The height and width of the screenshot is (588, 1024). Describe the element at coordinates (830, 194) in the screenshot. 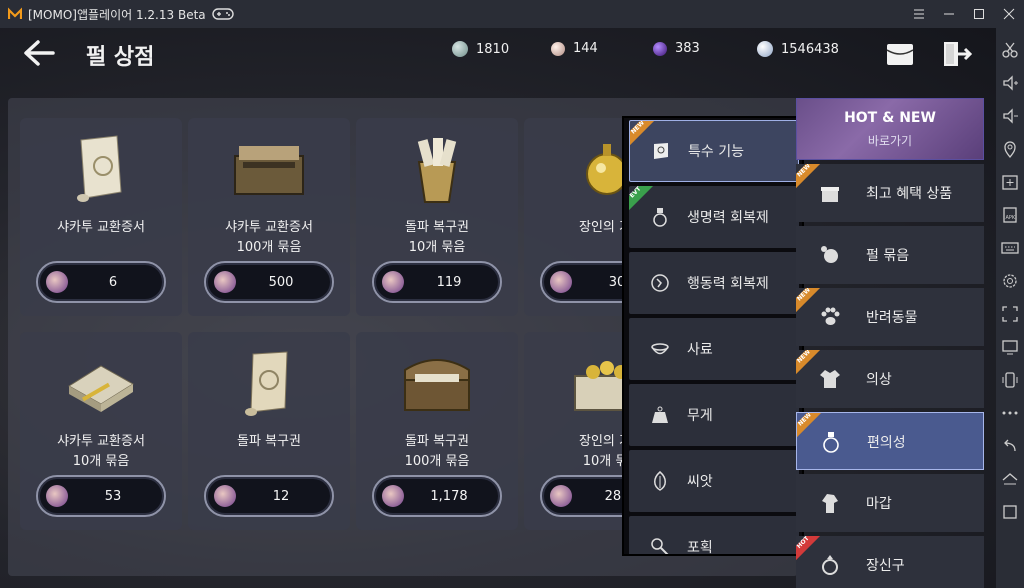

I see `gift-box-icon` at that location.